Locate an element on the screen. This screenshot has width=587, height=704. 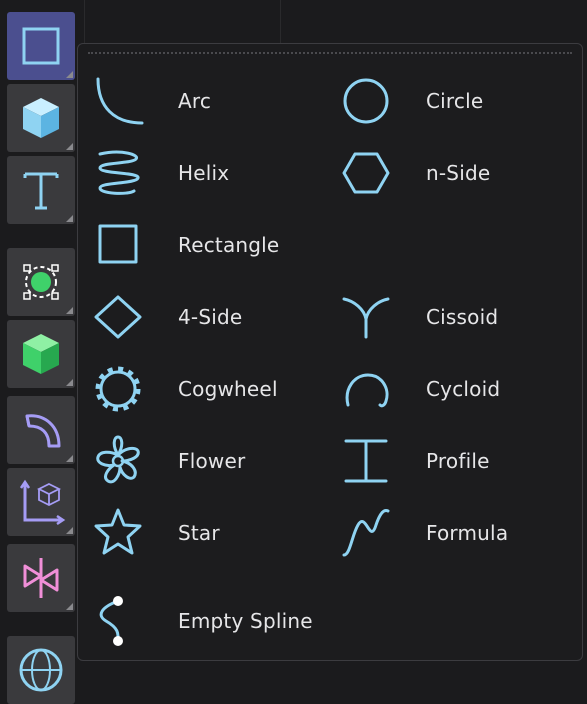
bend-icon is located at coordinates (43, 431).